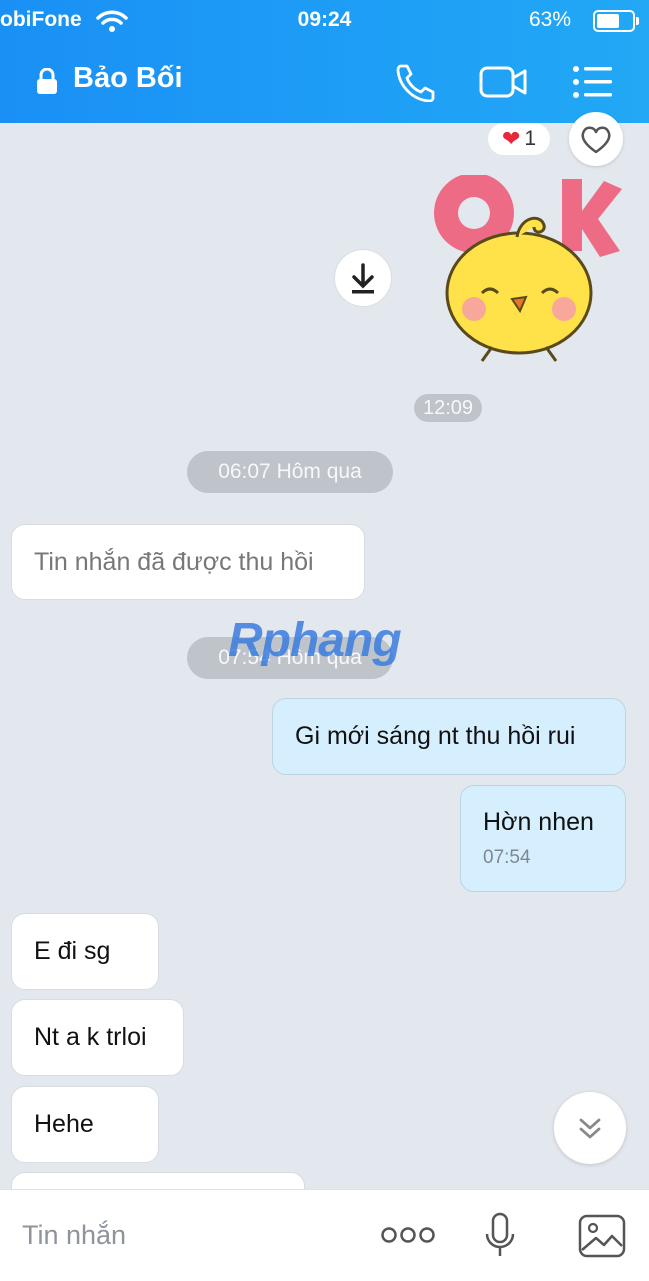 This screenshot has width=649, height=1281. What do you see at coordinates (524, 272) in the screenshot?
I see `ok-sticker` at bounding box center [524, 272].